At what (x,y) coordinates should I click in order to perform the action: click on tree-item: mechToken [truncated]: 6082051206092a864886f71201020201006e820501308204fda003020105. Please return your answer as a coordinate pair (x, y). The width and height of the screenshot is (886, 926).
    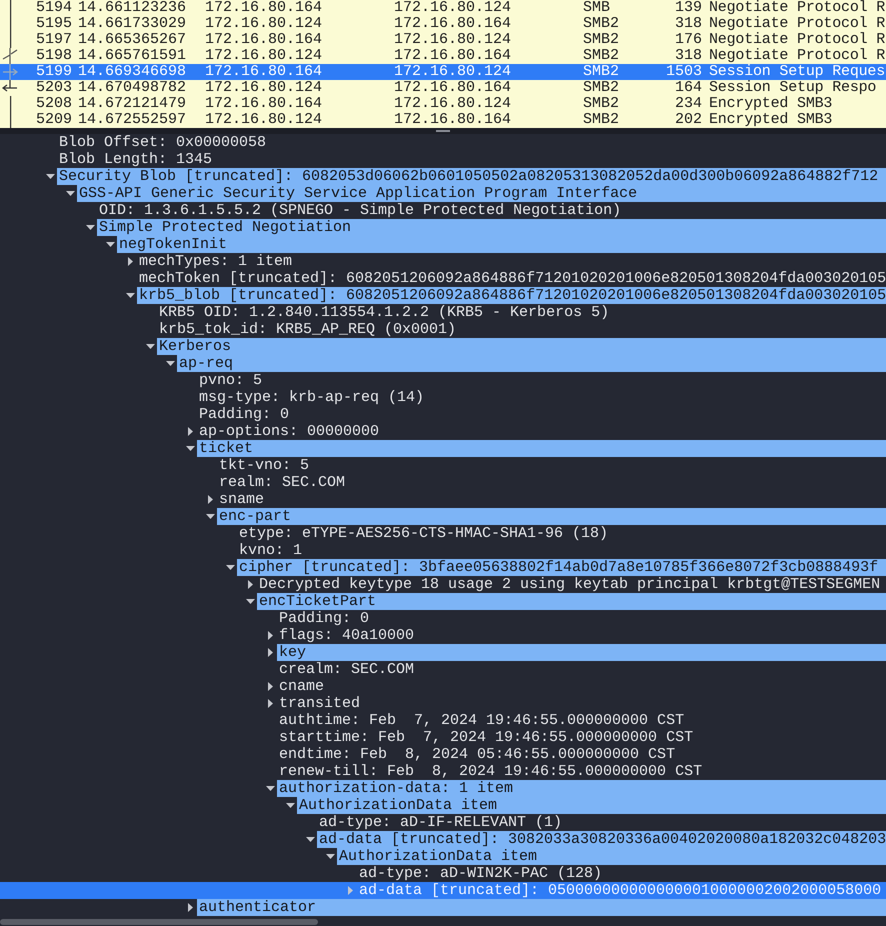
    Looking at the image, I should click on (511, 278).